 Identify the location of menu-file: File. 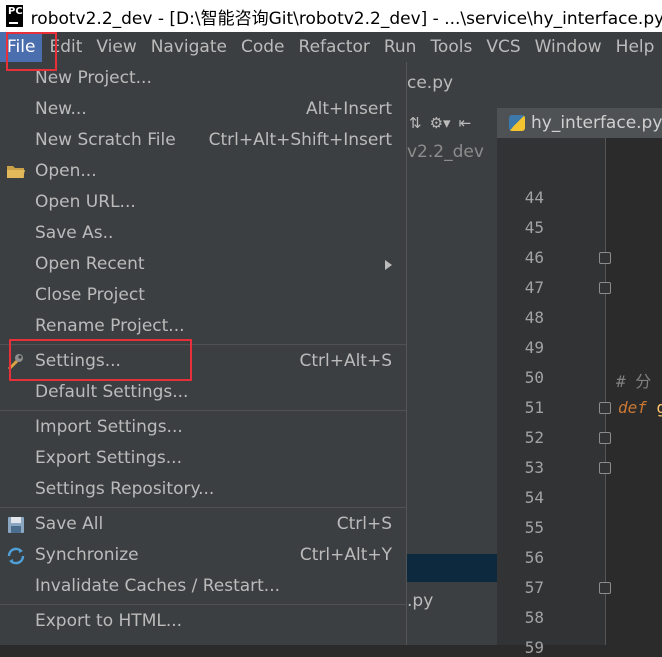
(21, 47).